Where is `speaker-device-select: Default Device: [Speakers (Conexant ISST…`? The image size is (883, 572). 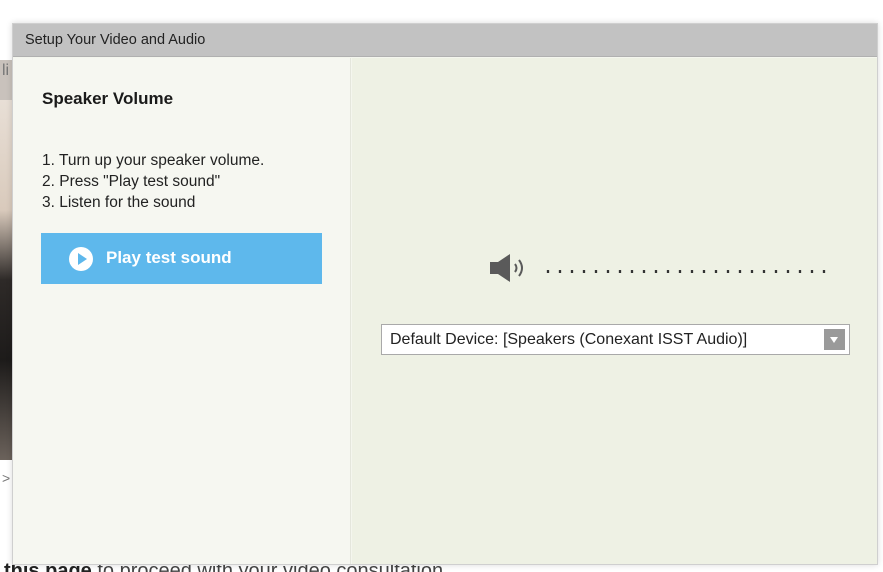
speaker-device-select: Default Device: [Speakers (Conexant ISST… is located at coordinates (615, 339).